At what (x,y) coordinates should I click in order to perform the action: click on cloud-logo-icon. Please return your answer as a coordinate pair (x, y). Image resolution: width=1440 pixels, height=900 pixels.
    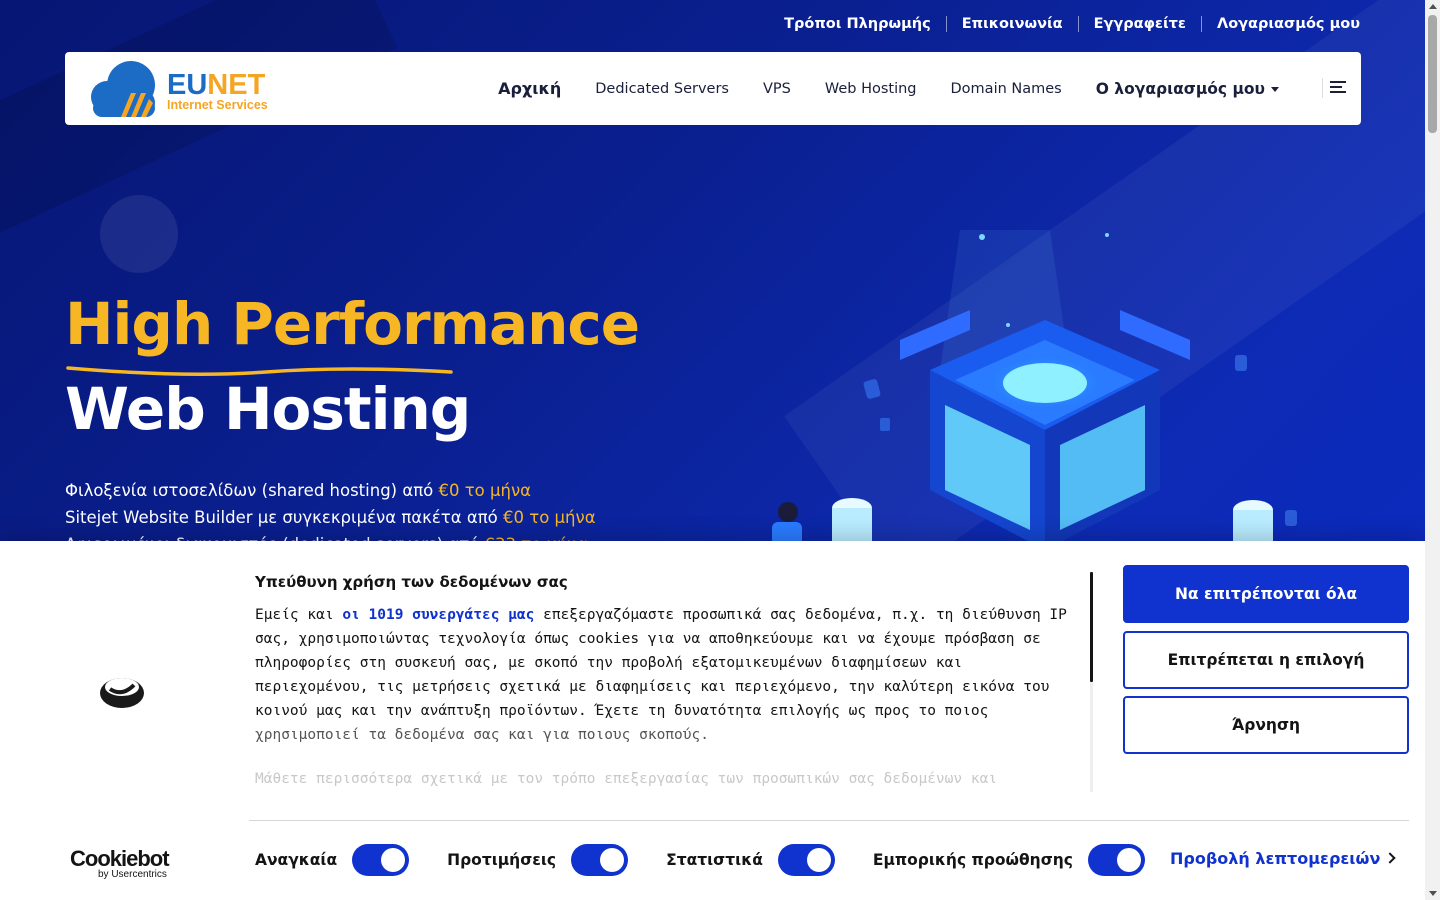
    Looking at the image, I should click on (123, 89).